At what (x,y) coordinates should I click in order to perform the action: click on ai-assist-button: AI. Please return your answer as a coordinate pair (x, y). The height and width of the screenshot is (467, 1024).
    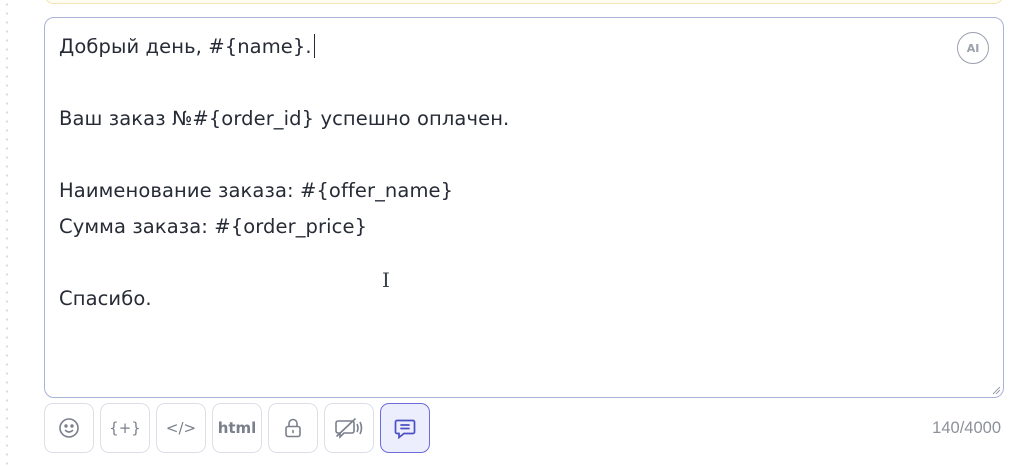
    Looking at the image, I should click on (973, 48).